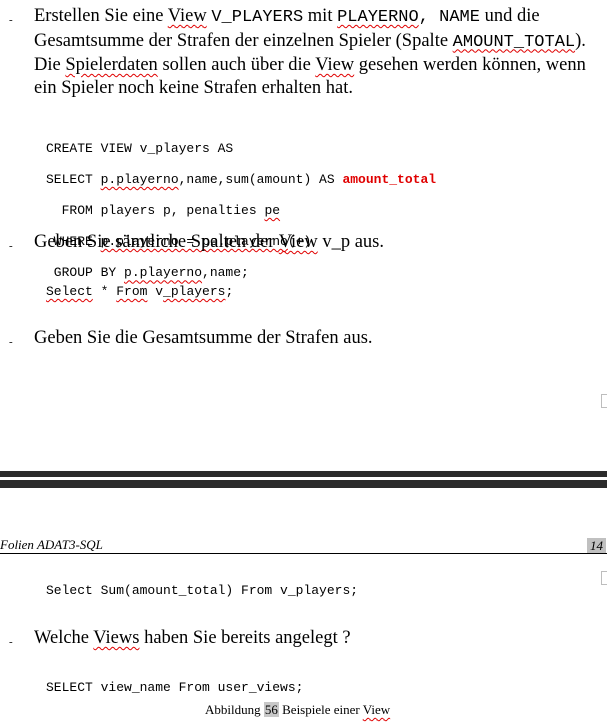  Describe the element at coordinates (202, 590) in the screenshot. I see `code-block-sum: Select Sum(amount_total) From v_players;` at that location.